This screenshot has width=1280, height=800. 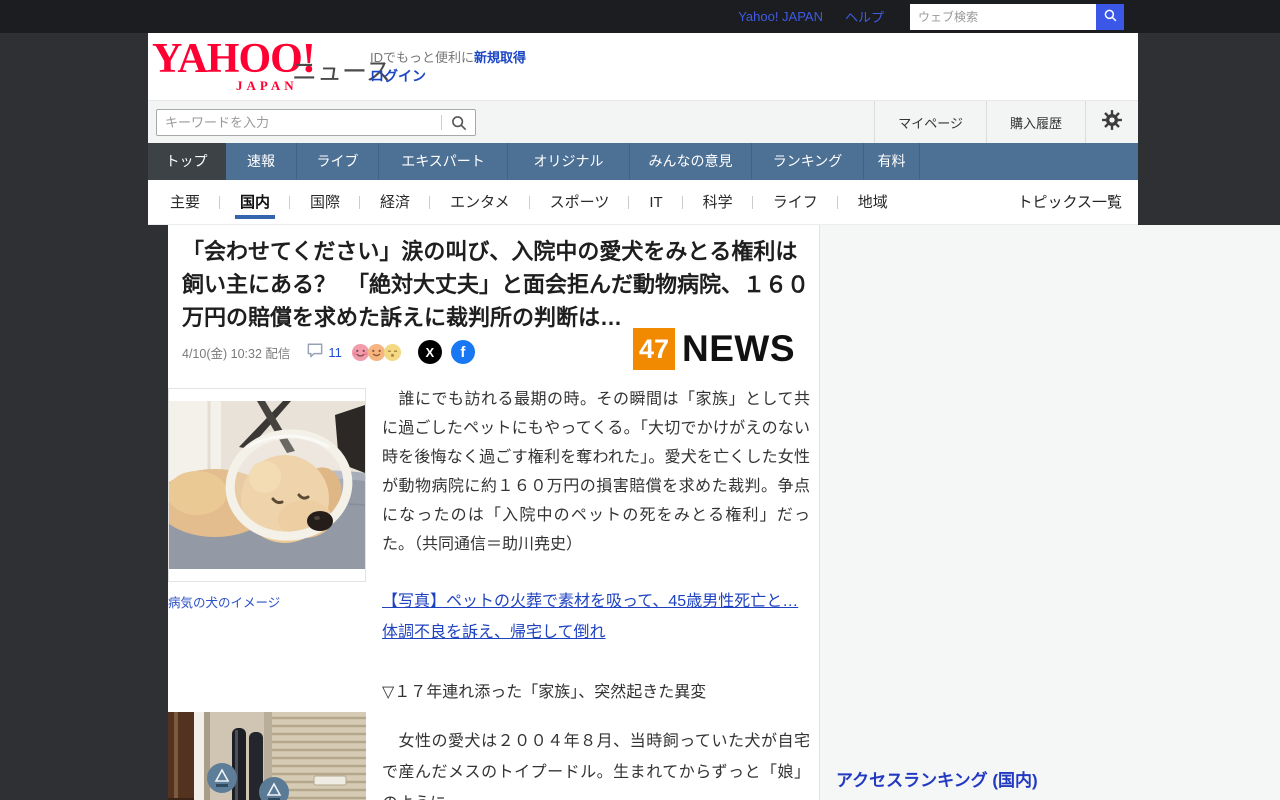 What do you see at coordinates (654, 349) in the screenshot?
I see `source-47-badge: 47` at bounding box center [654, 349].